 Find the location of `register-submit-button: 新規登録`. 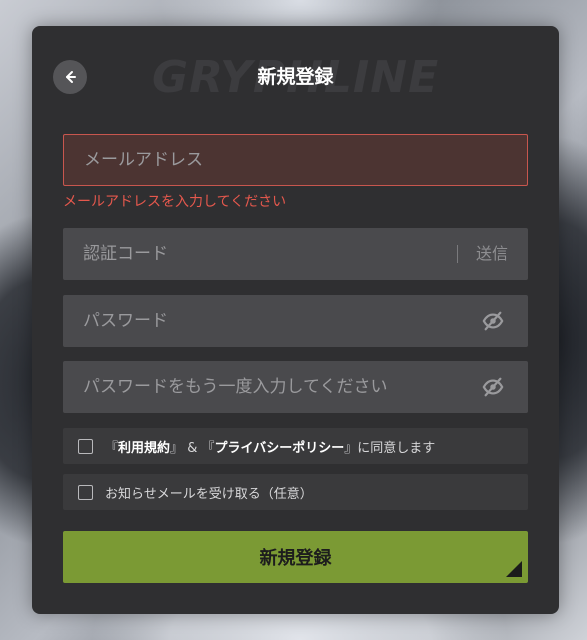

register-submit-button: 新規登録 is located at coordinates (295, 557).